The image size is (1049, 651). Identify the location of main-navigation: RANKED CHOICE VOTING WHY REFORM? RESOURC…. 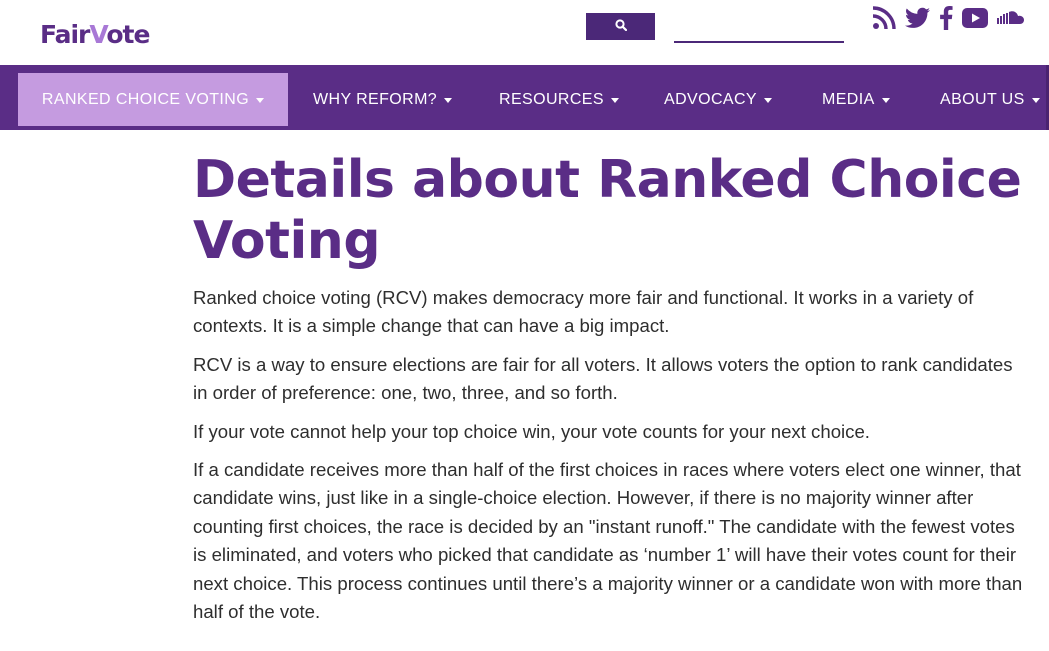
(524, 97).